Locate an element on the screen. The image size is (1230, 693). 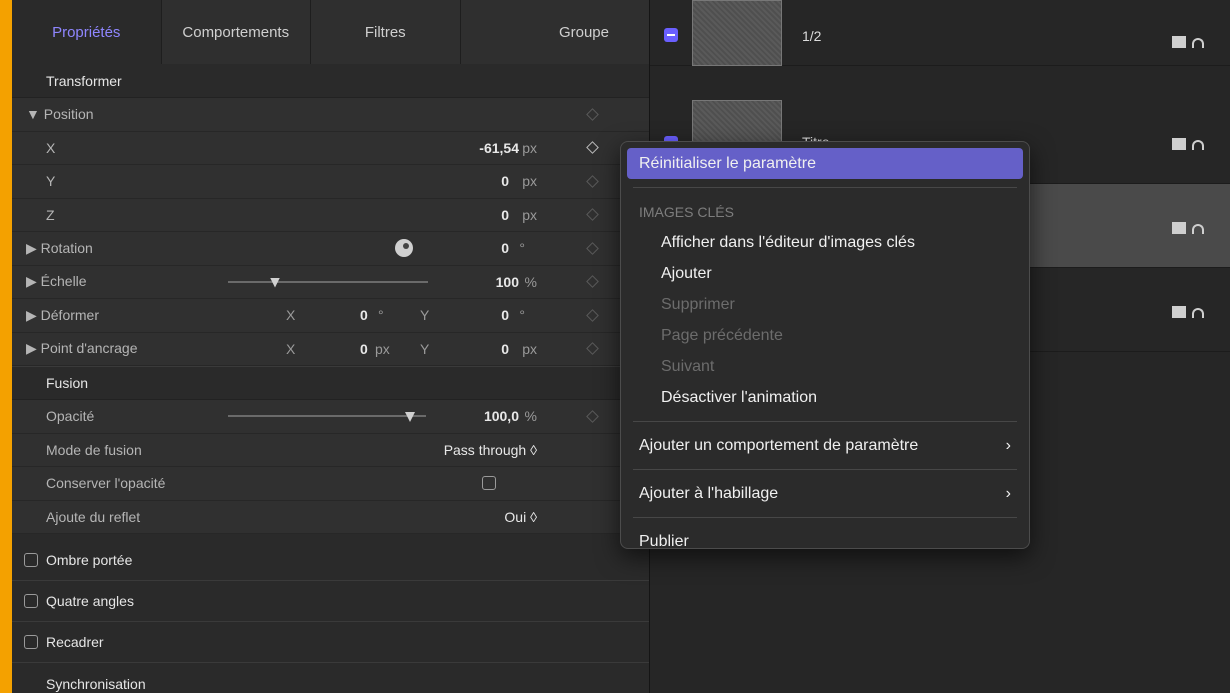
z-value: 0 is located at coordinates (505, 215).